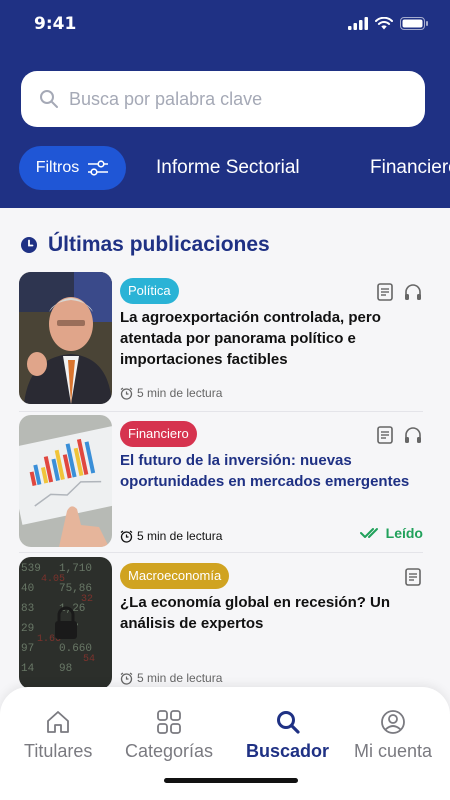  Describe the element at coordinates (98, 168) in the screenshot. I see `sliders-icon` at that location.